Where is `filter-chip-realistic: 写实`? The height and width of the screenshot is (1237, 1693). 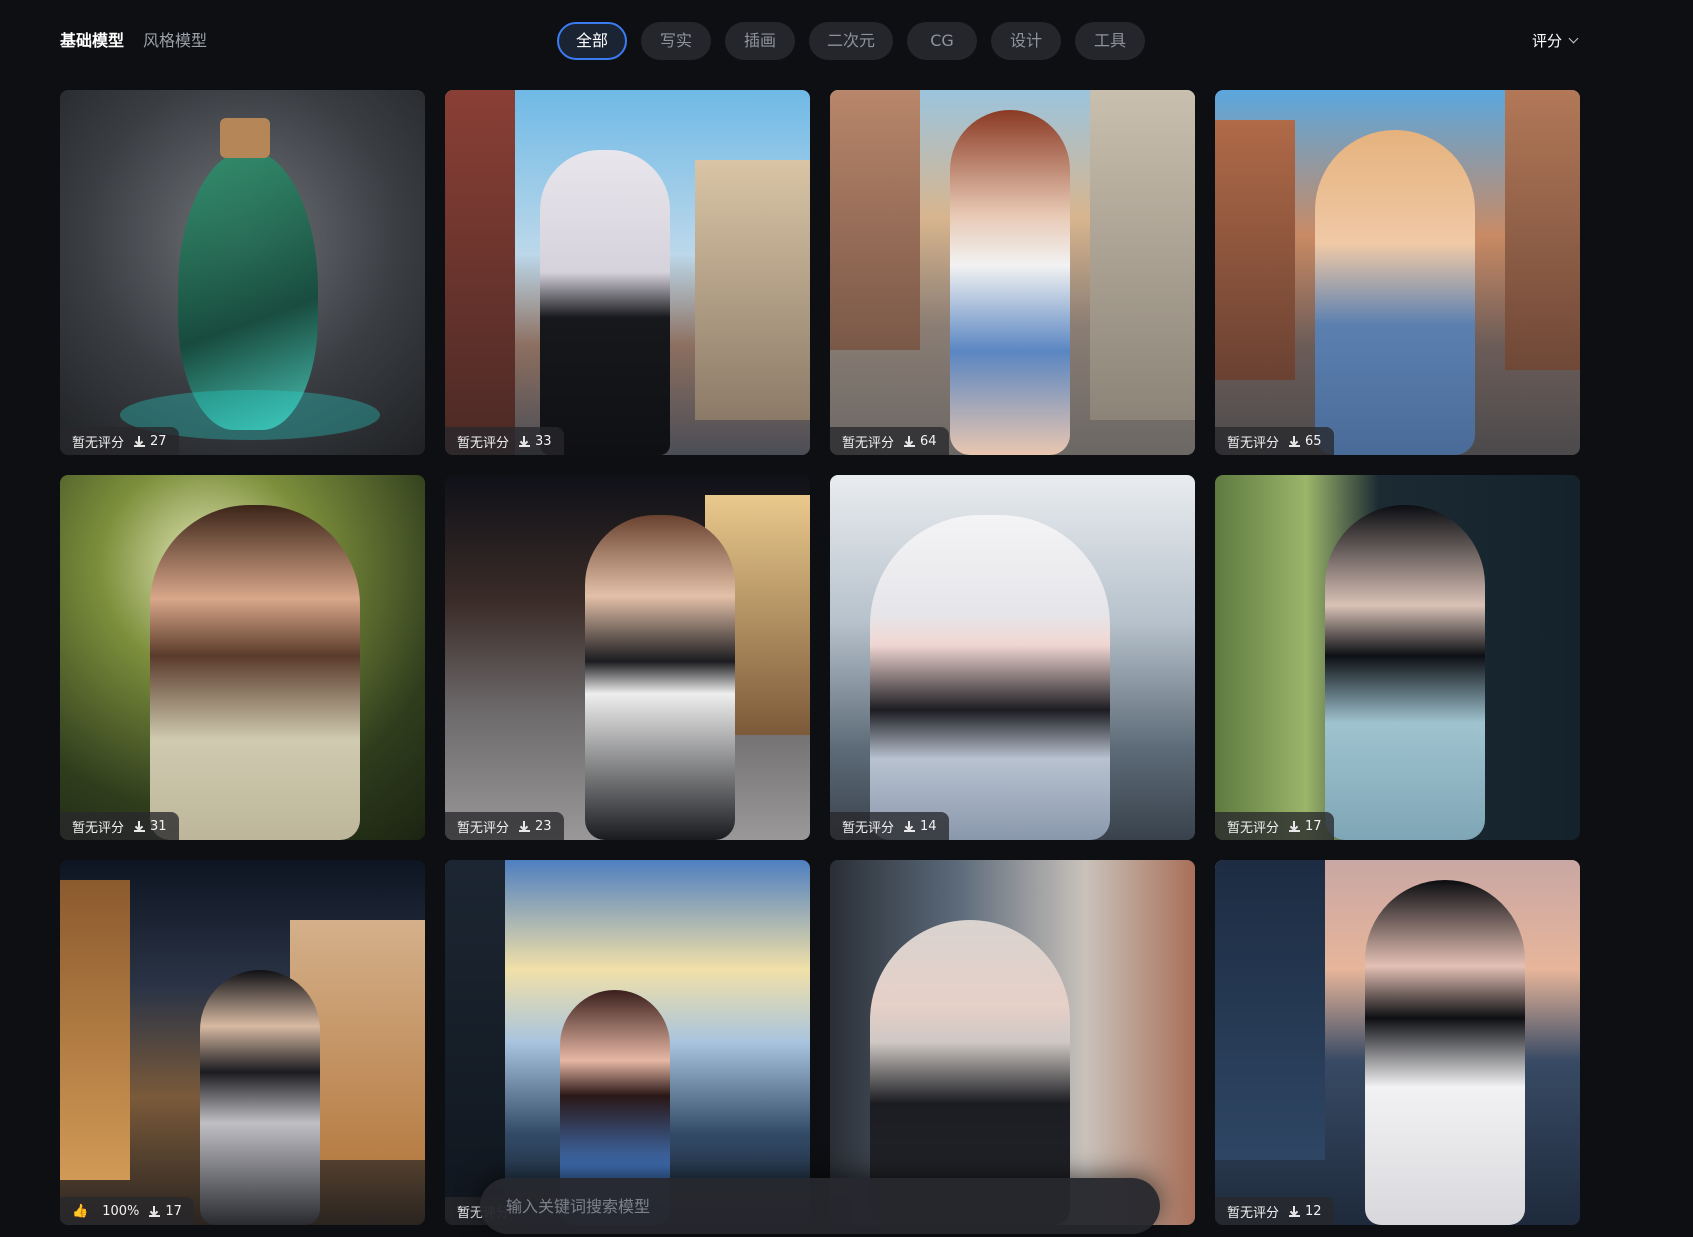 filter-chip-realistic: 写实 is located at coordinates (676, 41).